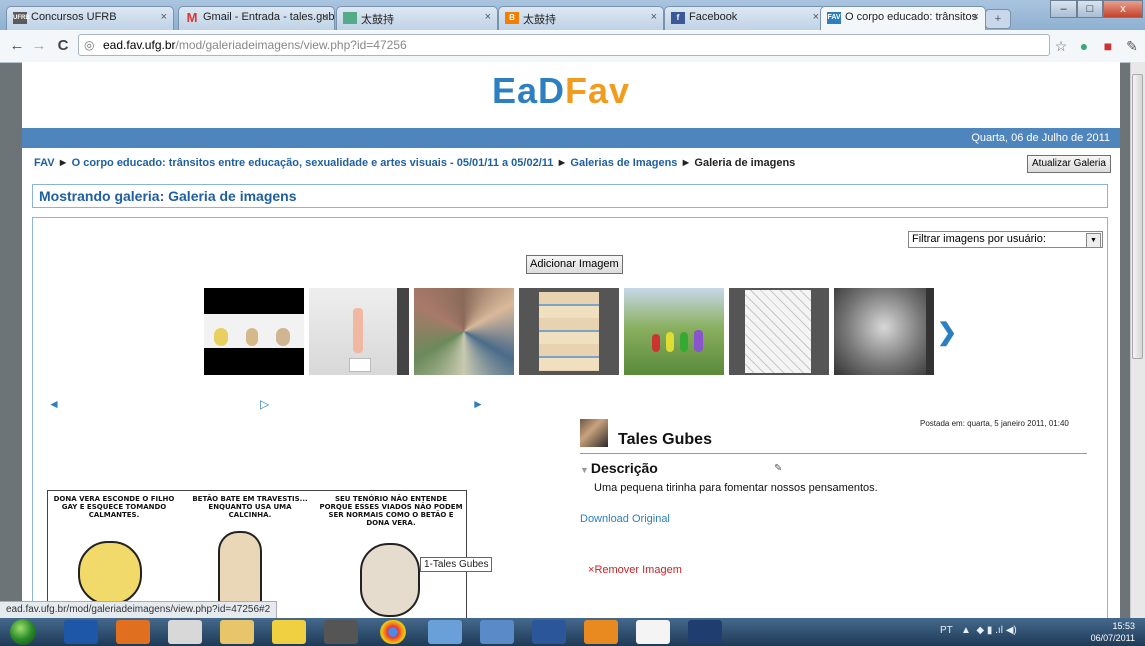  What do you see at coordinates (884, 331) in the screenshot?
I see `thumbnail-drawing` at bounding box center [884, 331].